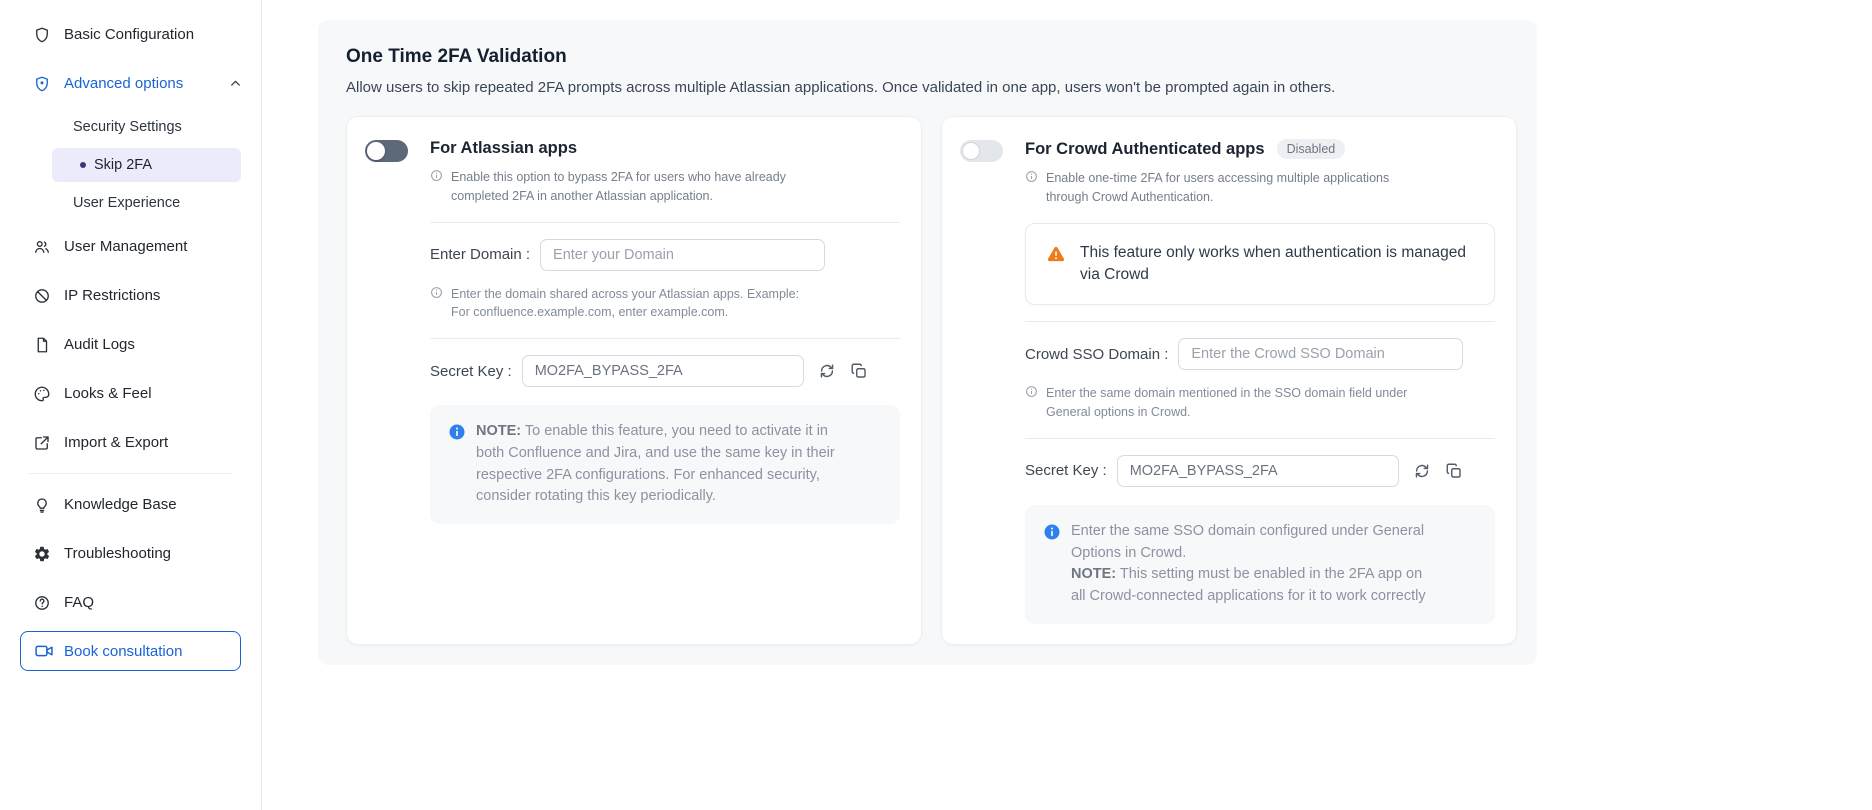  What do you see at coordinates (116, 442) in the screenshot?
I see `sidebar-item-label: Import & Export` at bounding box center [116, 442].